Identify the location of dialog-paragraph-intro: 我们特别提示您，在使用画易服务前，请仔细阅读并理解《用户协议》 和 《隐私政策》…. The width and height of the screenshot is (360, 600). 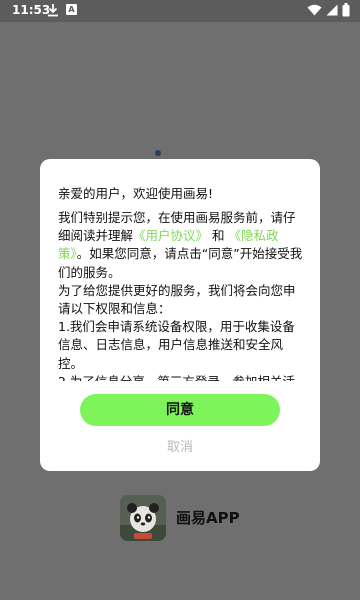
(181, 245).